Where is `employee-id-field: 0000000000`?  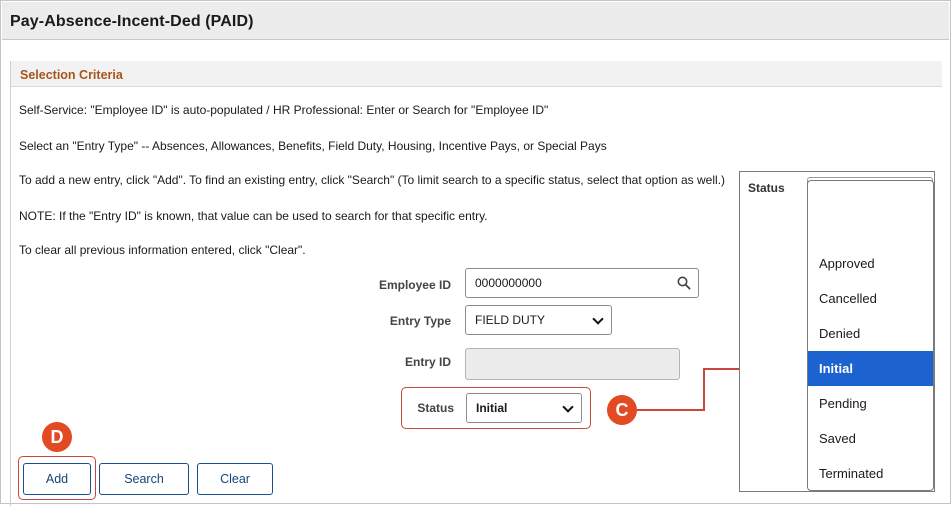
employee-id-field: 0000000000 is located at coordinates (582, 283).